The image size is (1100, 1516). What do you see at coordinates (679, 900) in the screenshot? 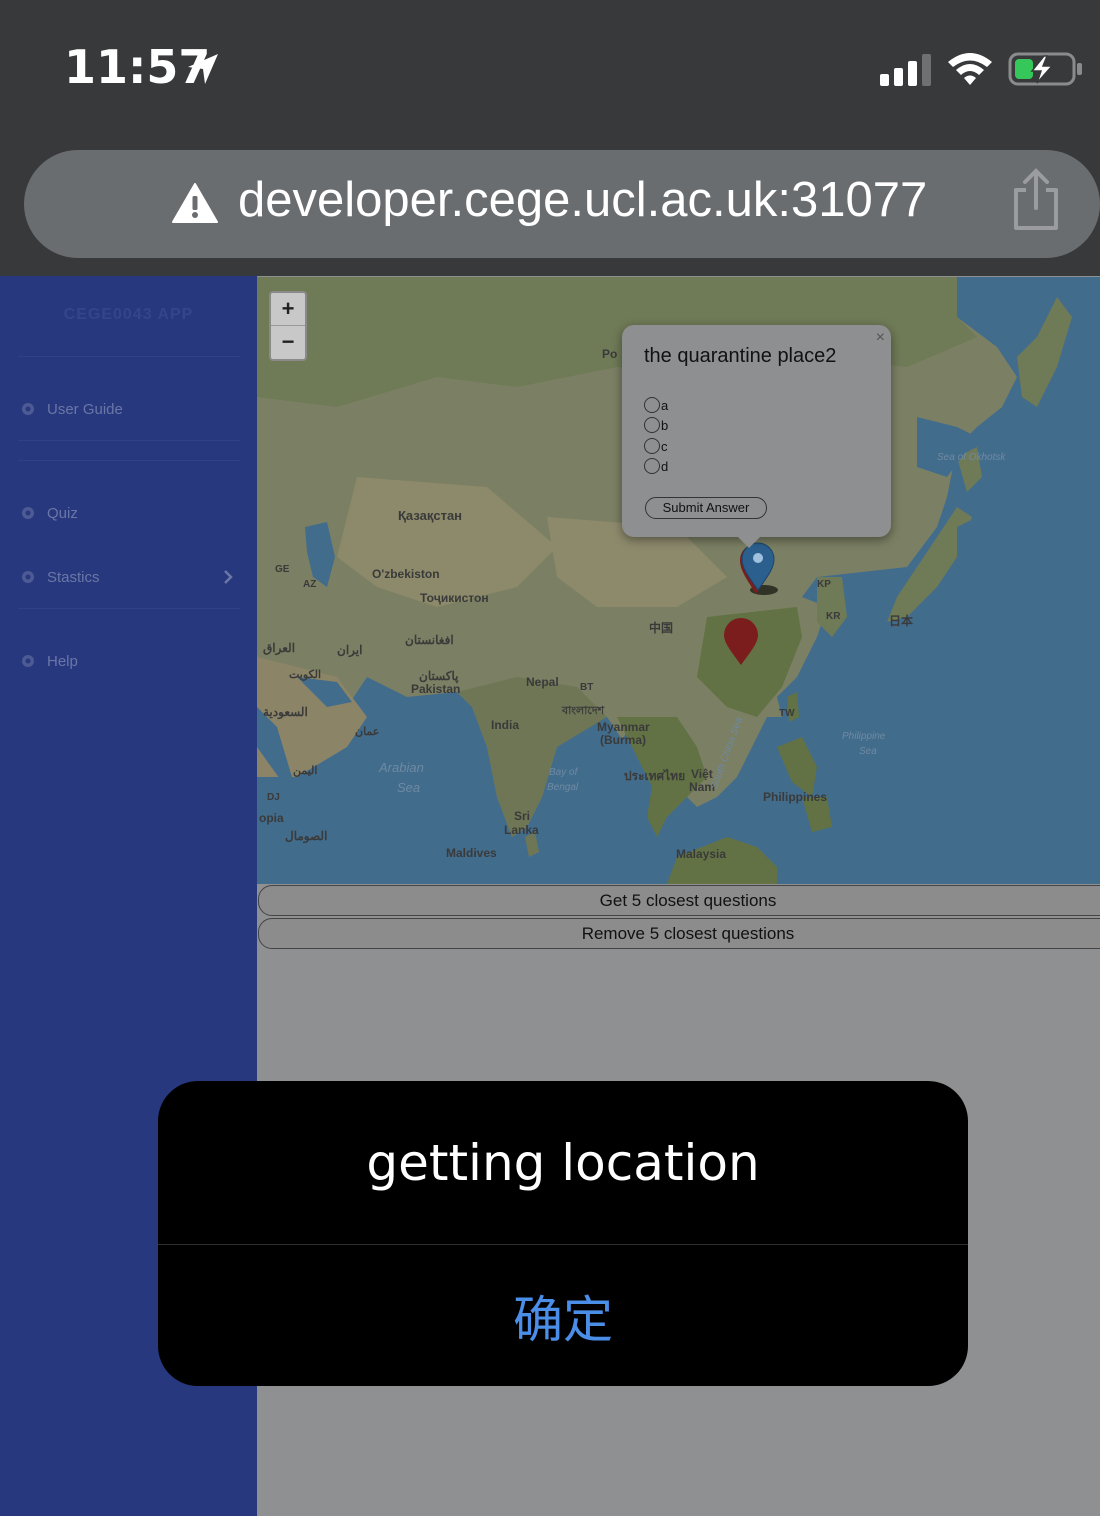
I see `get-closest-questions-button: Get 5 closest questions` at bounding box center [679, 900].